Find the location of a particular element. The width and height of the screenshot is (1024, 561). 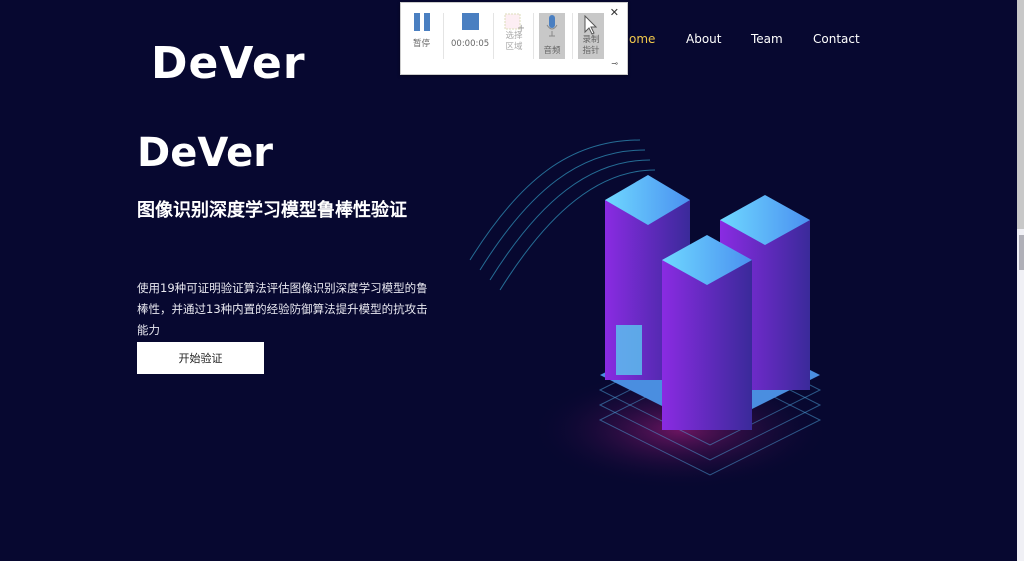

record-pointer-toggle: 录制指针 is located at coordinates (591, 36).